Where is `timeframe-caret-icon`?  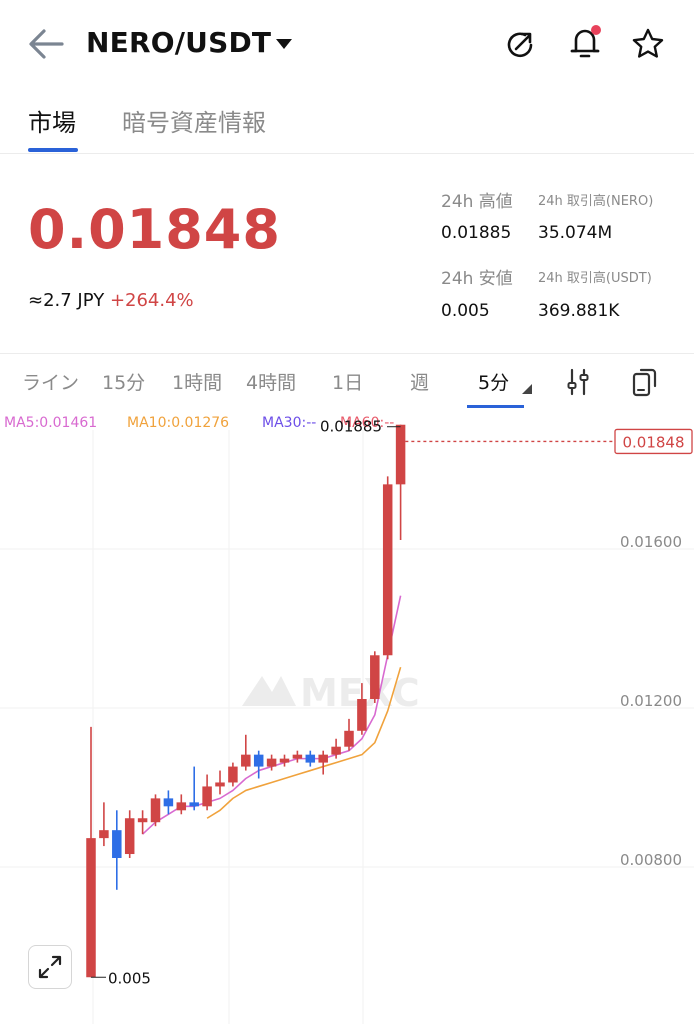 timeframe-caret-icon is located at coordinates (527, 389).